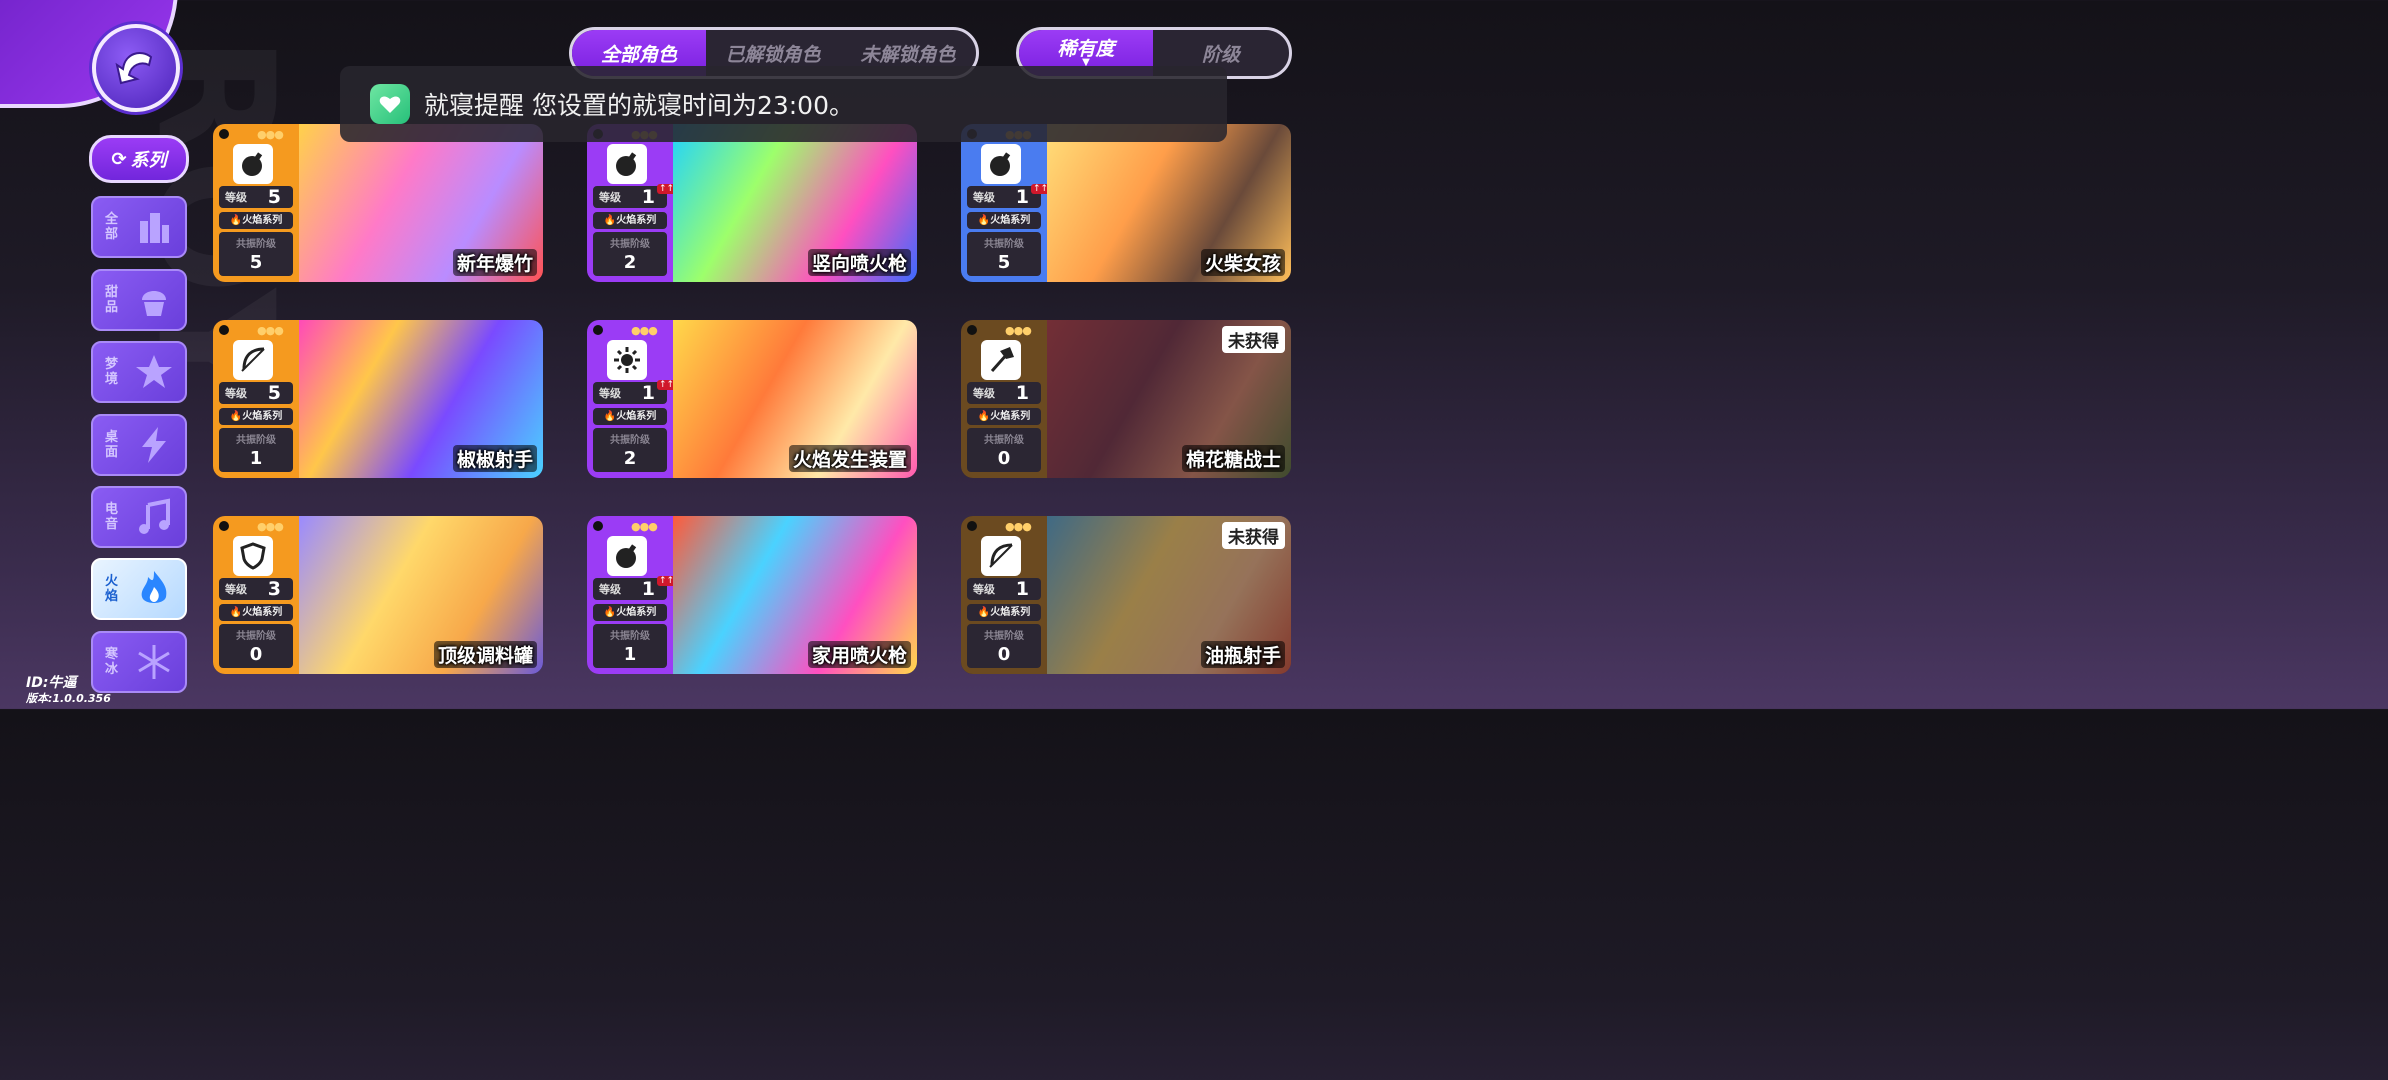 This screenshot has height=1080, width=2388. Describe the element at coordinates (1233, 458) in the screenshot. I see `character-name: 棉花糖战士` at that location.